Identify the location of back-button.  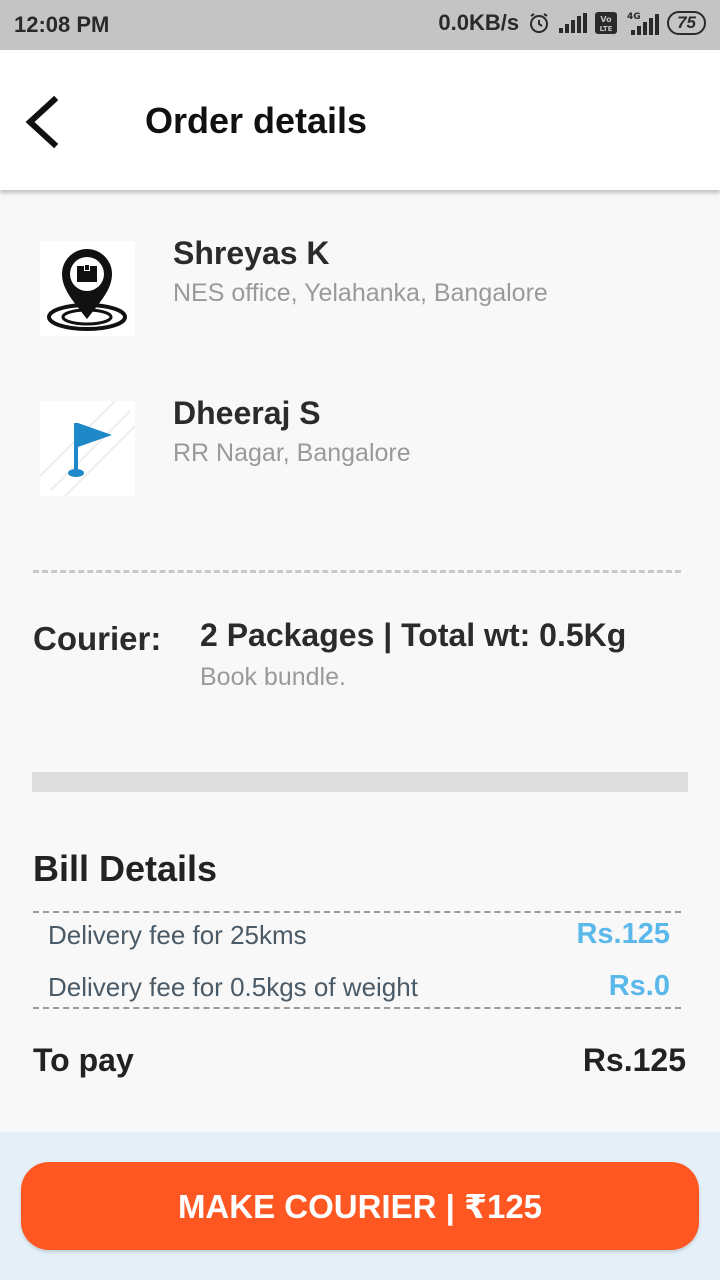
(45, 122).